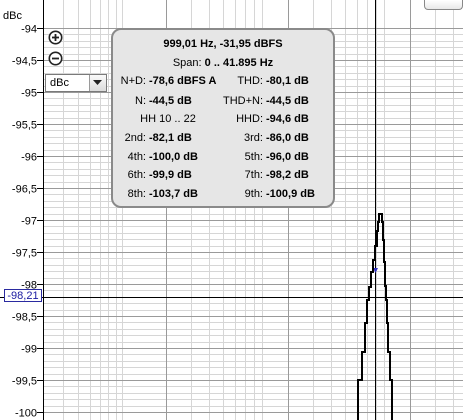 The image size is (463, 420). I want to click on y-tick-label: -94,5, so click(24, 62).